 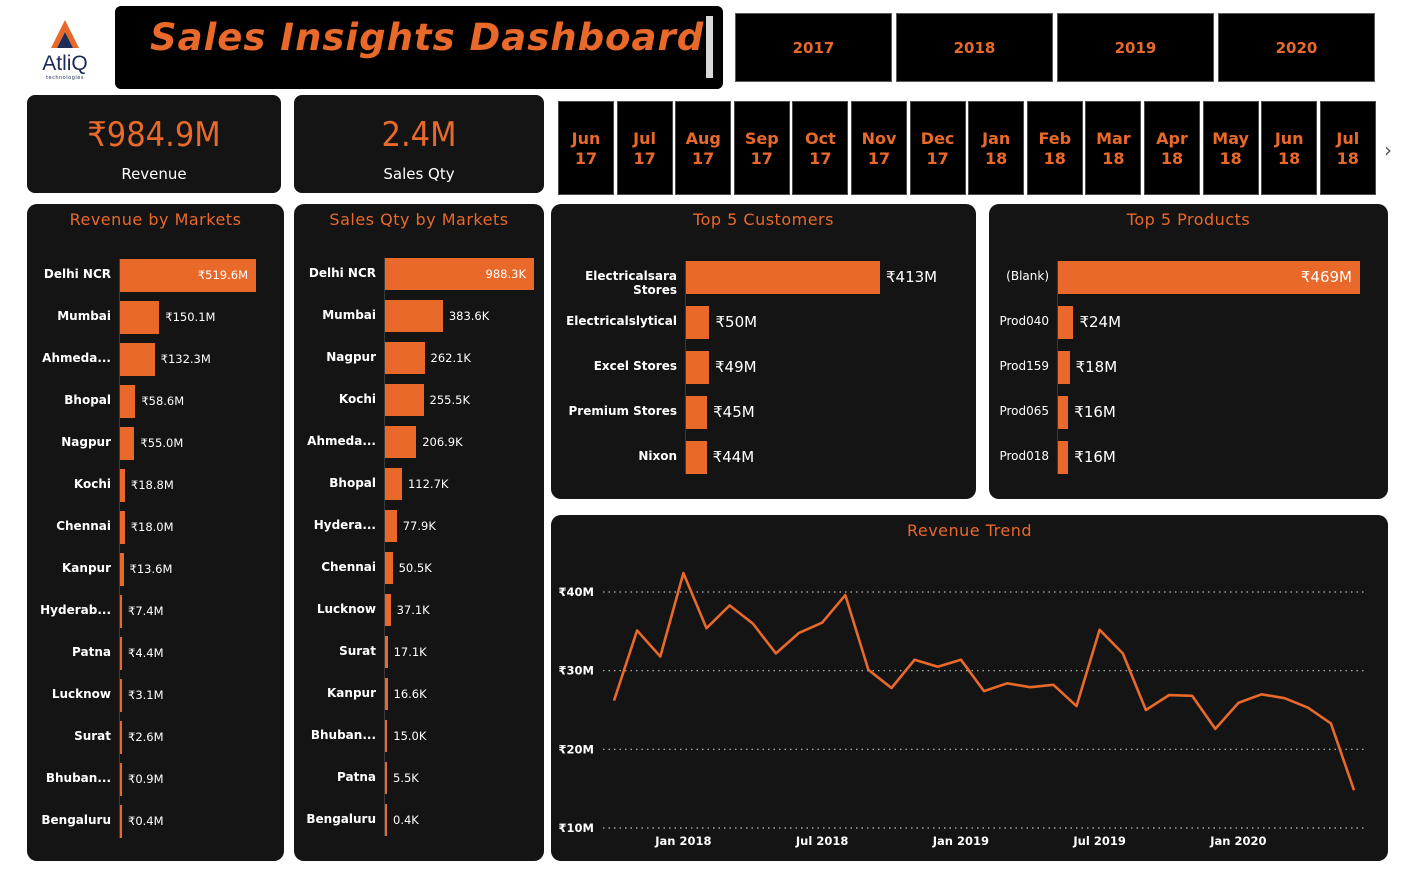 I want to click on month-button-jul-17: Jul 17, so click(x=644, y=148).